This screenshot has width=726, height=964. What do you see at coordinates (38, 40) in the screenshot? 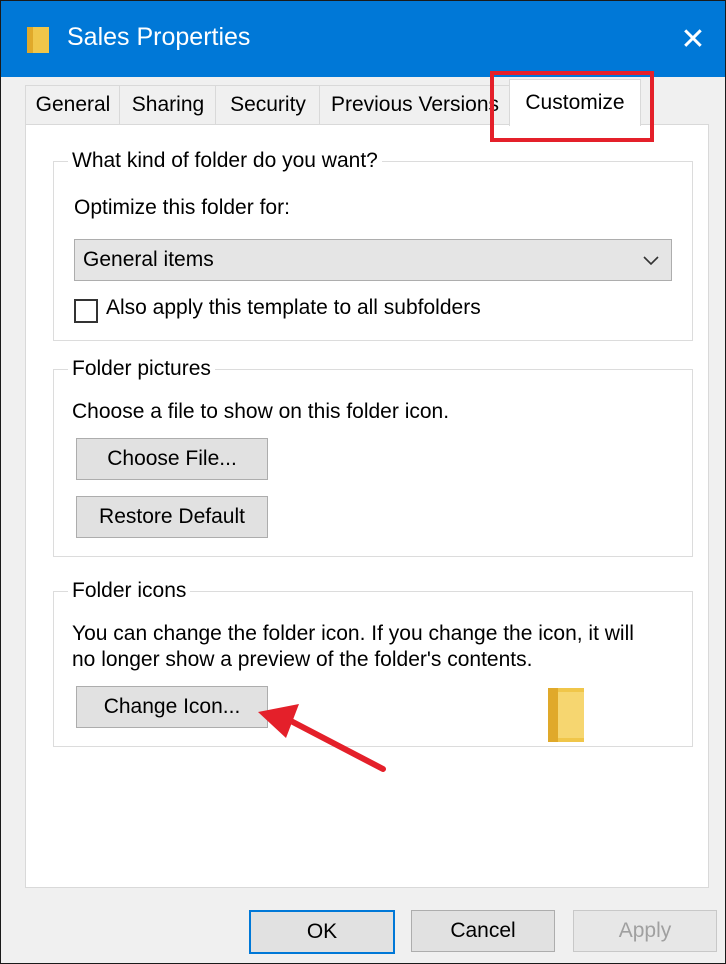
I see `folder-icon` at bounding box center [38, 40].